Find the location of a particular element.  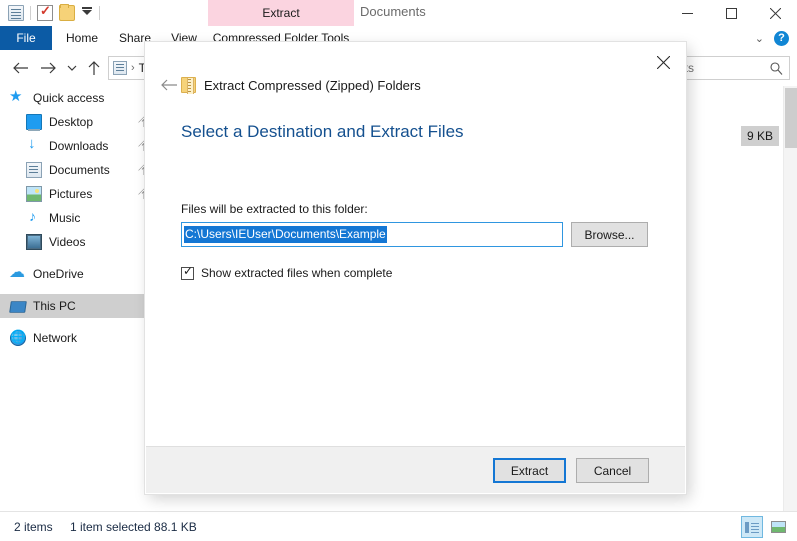

path-field-label: Files will be extracted to this folder: is located at coordinates (274, 209).